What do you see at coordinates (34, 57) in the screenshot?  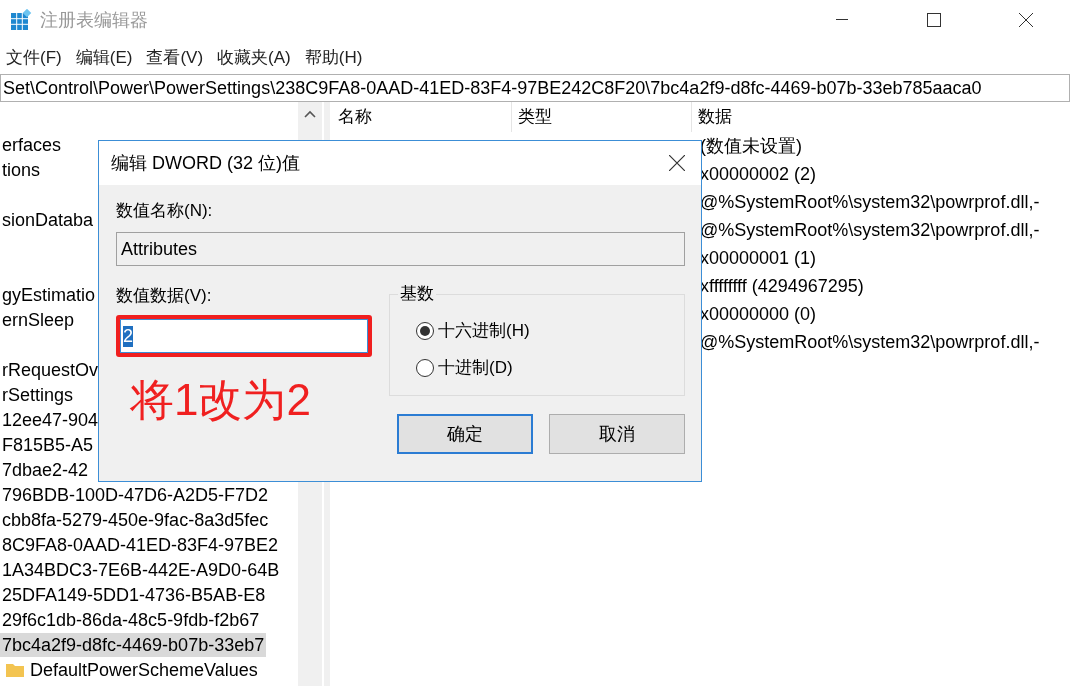 I see `menu-item: 文件(F)` at bounding box center [34, 57].